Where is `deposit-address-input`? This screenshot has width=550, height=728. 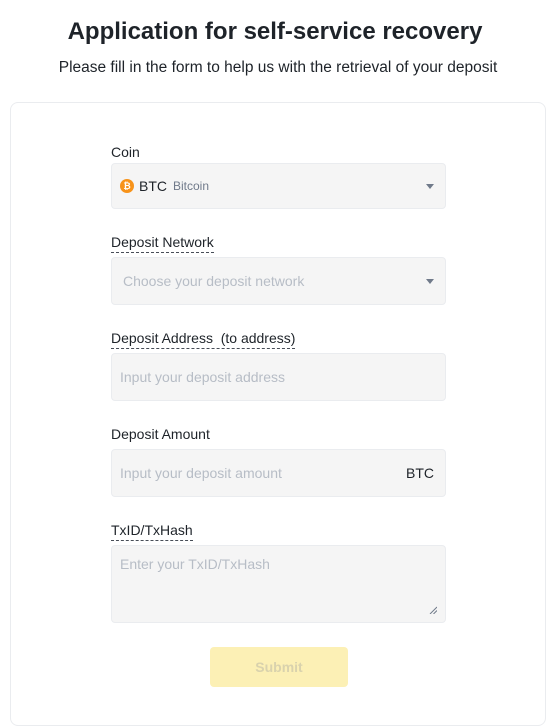
deposit-address-input is located at coordinates (277, 377).